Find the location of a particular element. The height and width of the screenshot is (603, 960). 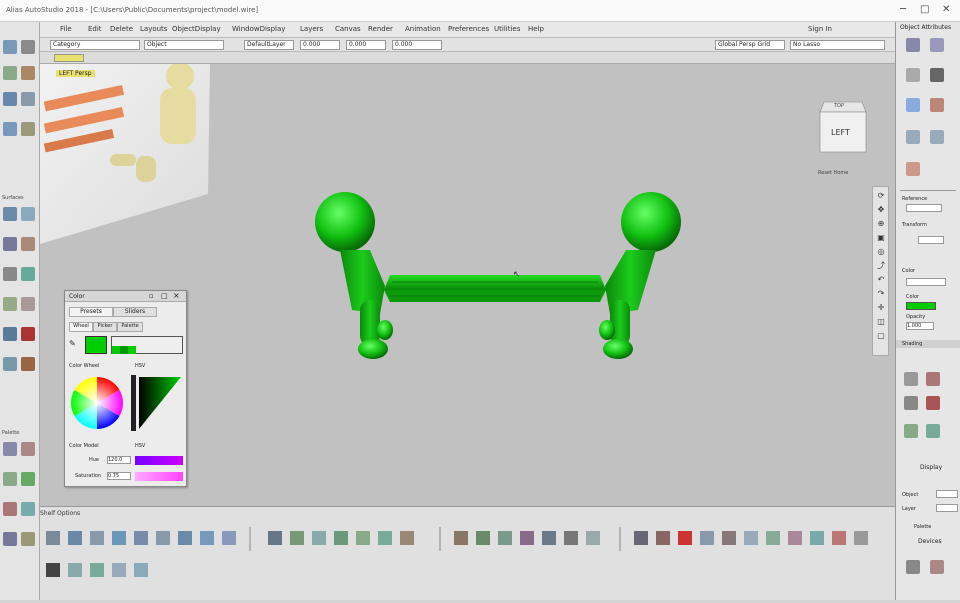

shade-xray-icon is located at coordinates (911, 431).